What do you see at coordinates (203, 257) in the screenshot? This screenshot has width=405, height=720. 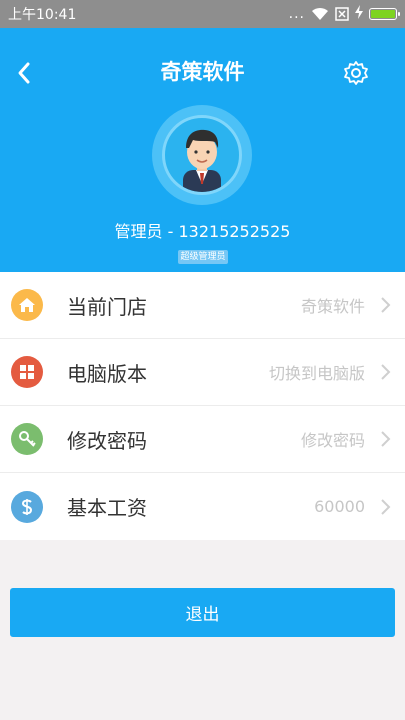 I see `role-badge: 超级管理员` at bounding box center [203, 257].